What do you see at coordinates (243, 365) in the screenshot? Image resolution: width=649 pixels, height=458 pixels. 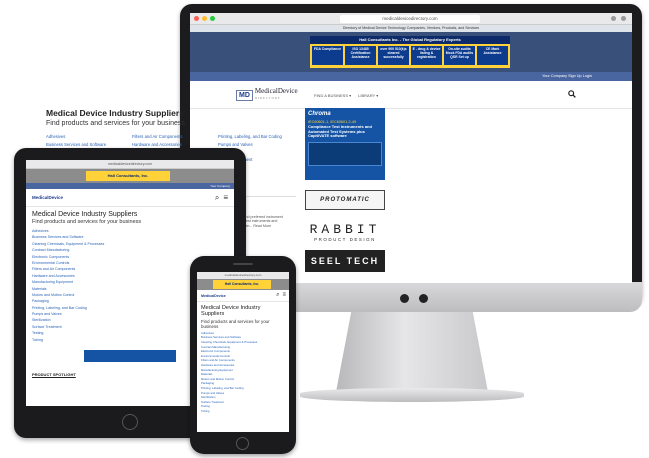 I see `list-item: Hardware and Accessories` at bounding box center [243, 365].